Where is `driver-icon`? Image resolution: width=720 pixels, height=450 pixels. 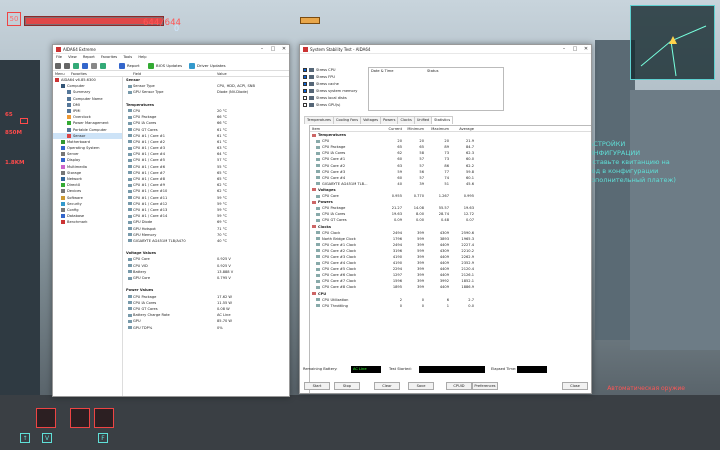
driver-icon is located at coordinates (192, 66).